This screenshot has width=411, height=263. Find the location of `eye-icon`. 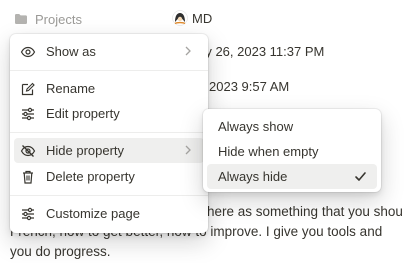

eye-icon is located at coordinates (28, 52).